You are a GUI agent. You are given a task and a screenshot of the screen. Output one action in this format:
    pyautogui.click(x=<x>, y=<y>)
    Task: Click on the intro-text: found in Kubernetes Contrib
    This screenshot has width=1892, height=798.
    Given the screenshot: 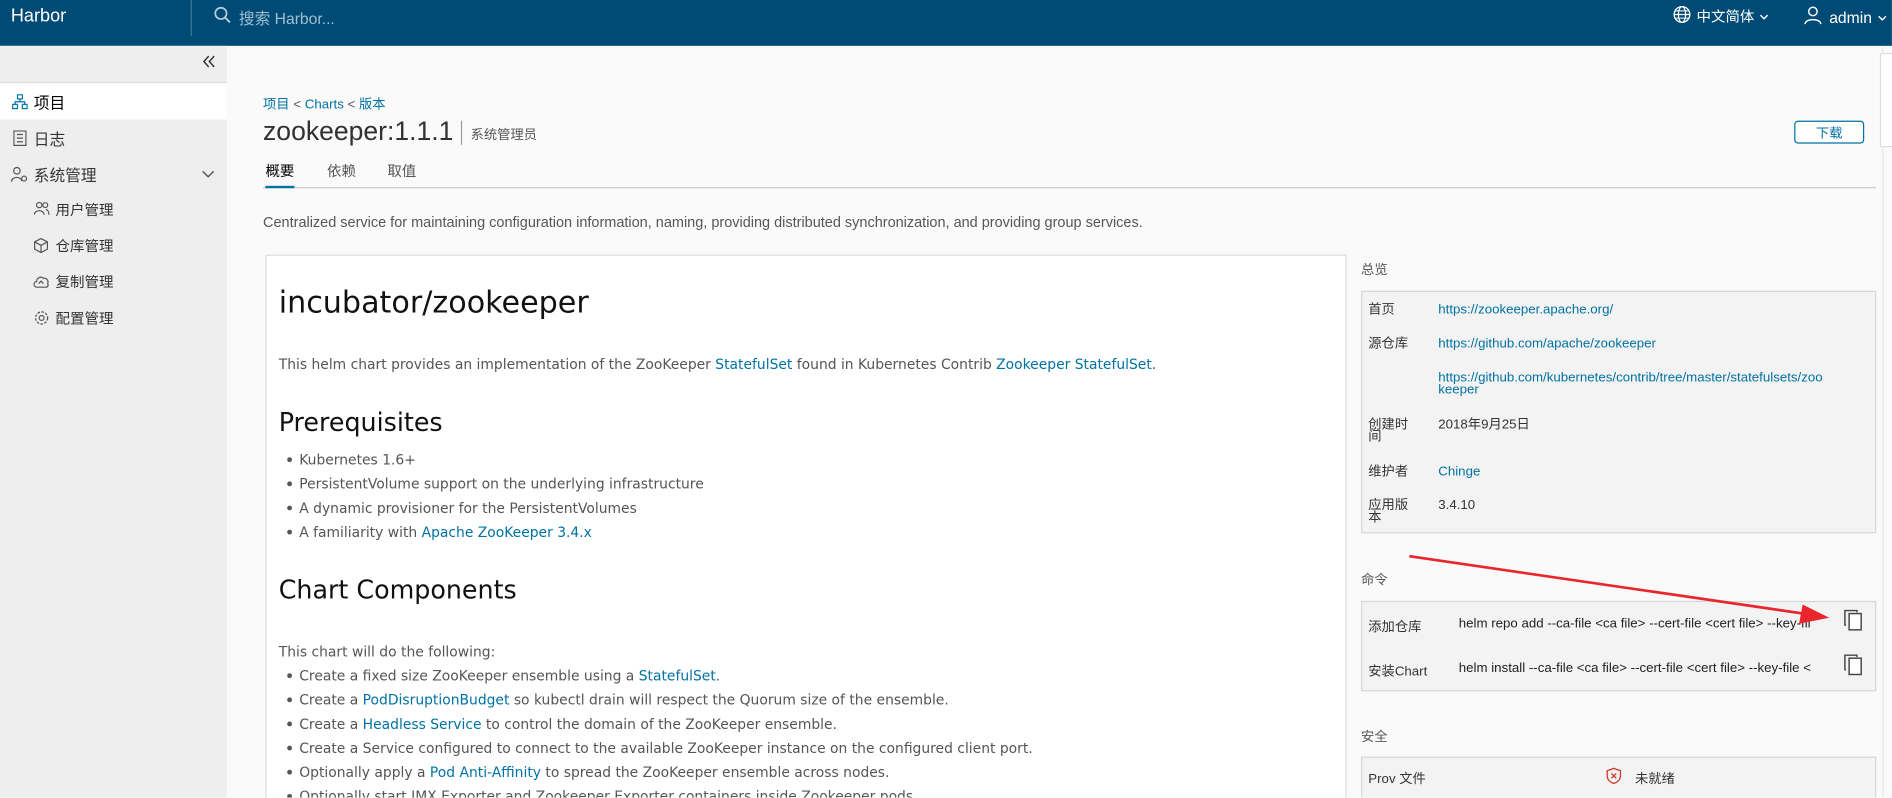 What is the action you would take?
    pyautogui.click(x=894, y=364)
    